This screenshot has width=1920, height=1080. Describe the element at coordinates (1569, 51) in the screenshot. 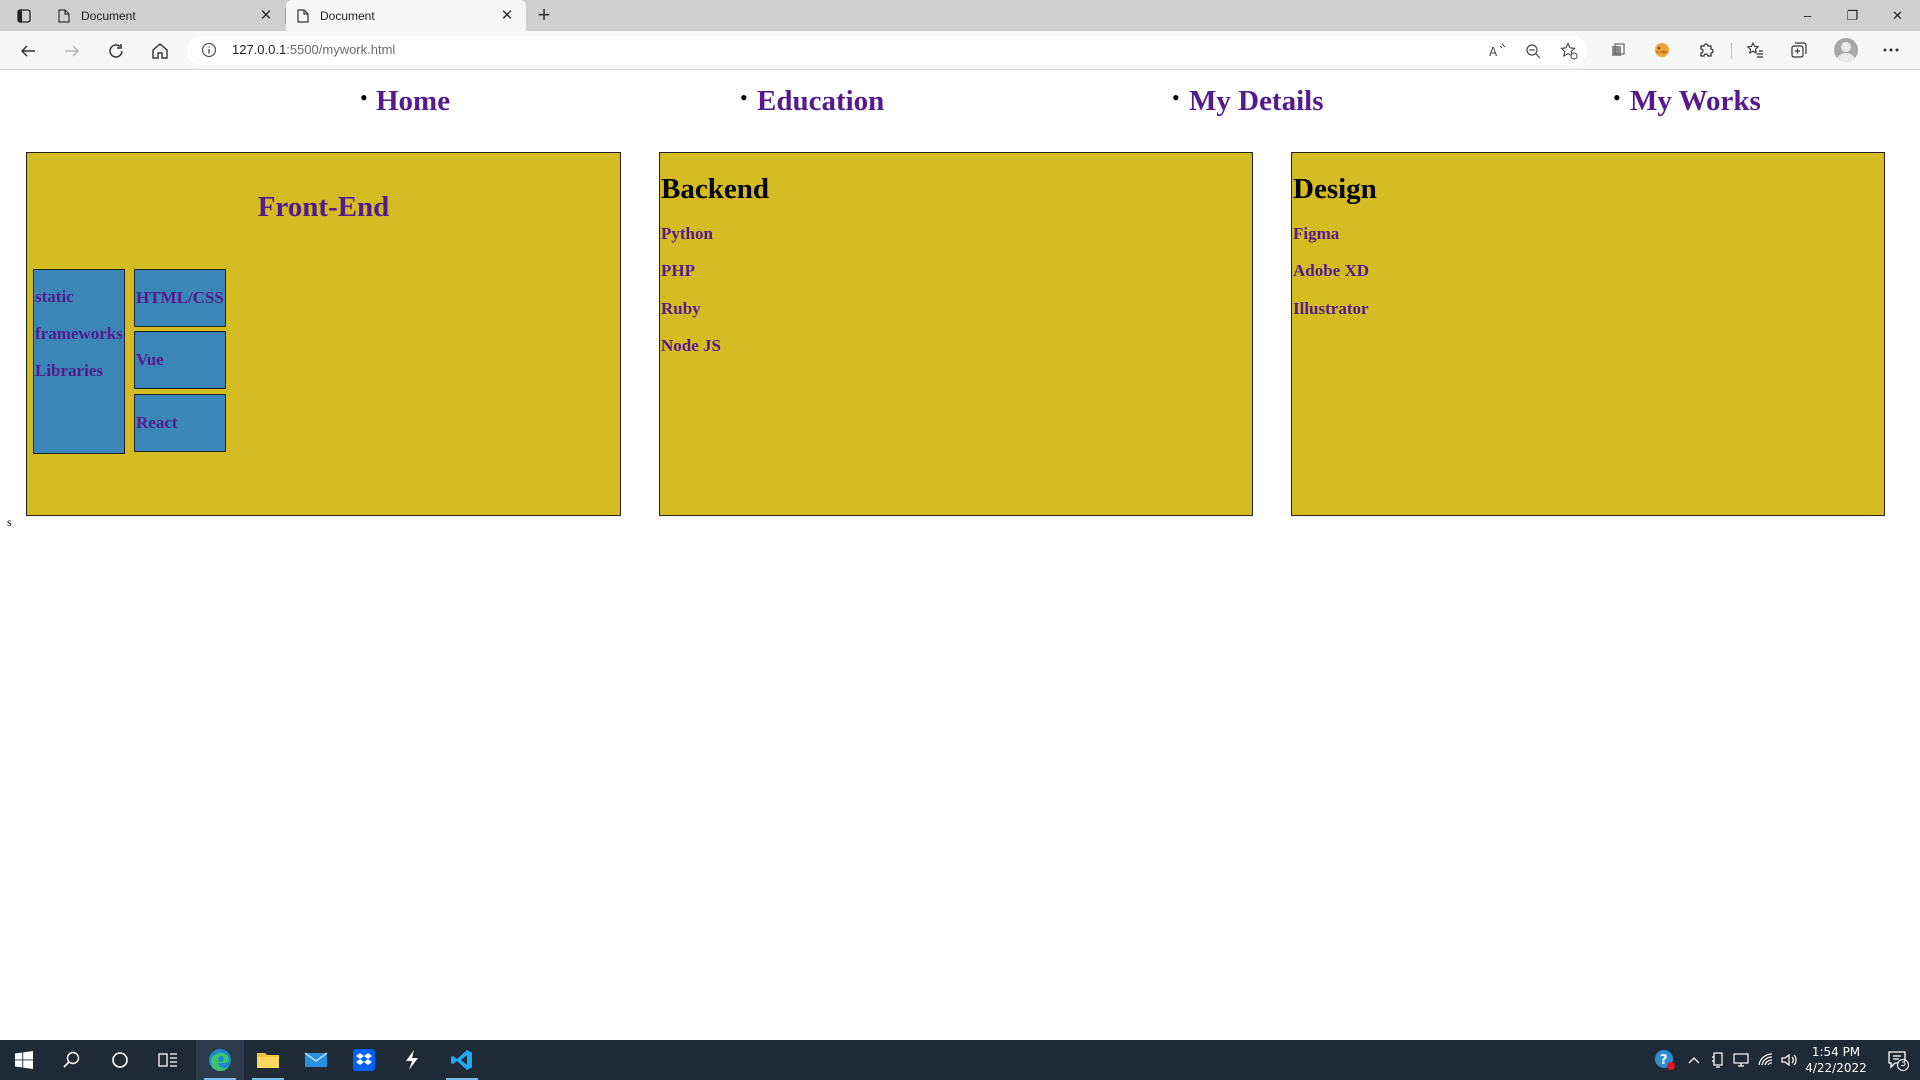

I see `add-favorite-icon` at that location.